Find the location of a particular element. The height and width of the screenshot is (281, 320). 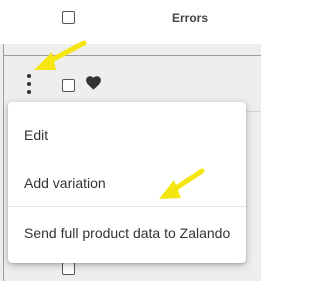

menu-item-edit: Edit is located at coordinates (127, 135).